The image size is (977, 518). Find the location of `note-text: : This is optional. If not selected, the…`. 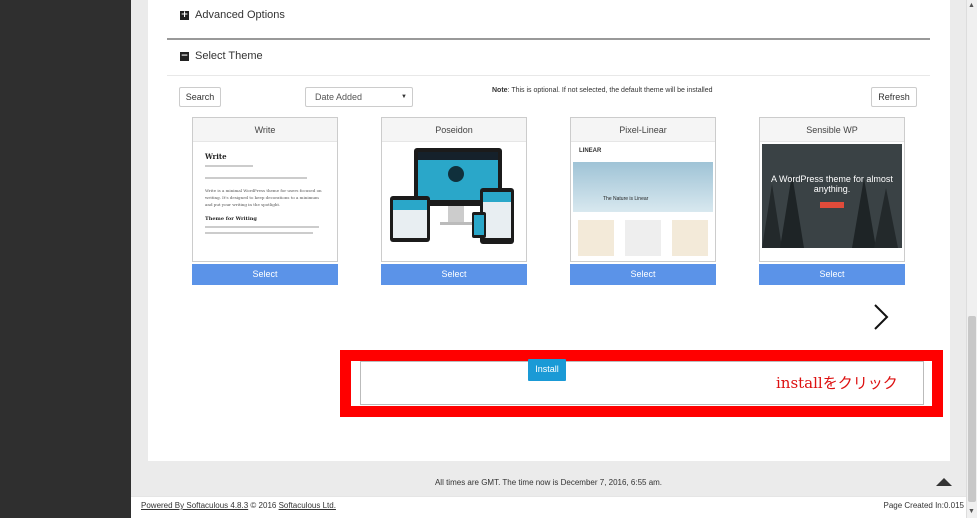

note-text: : This is optional. If not selected, the… is located at coordinates (610, 90).